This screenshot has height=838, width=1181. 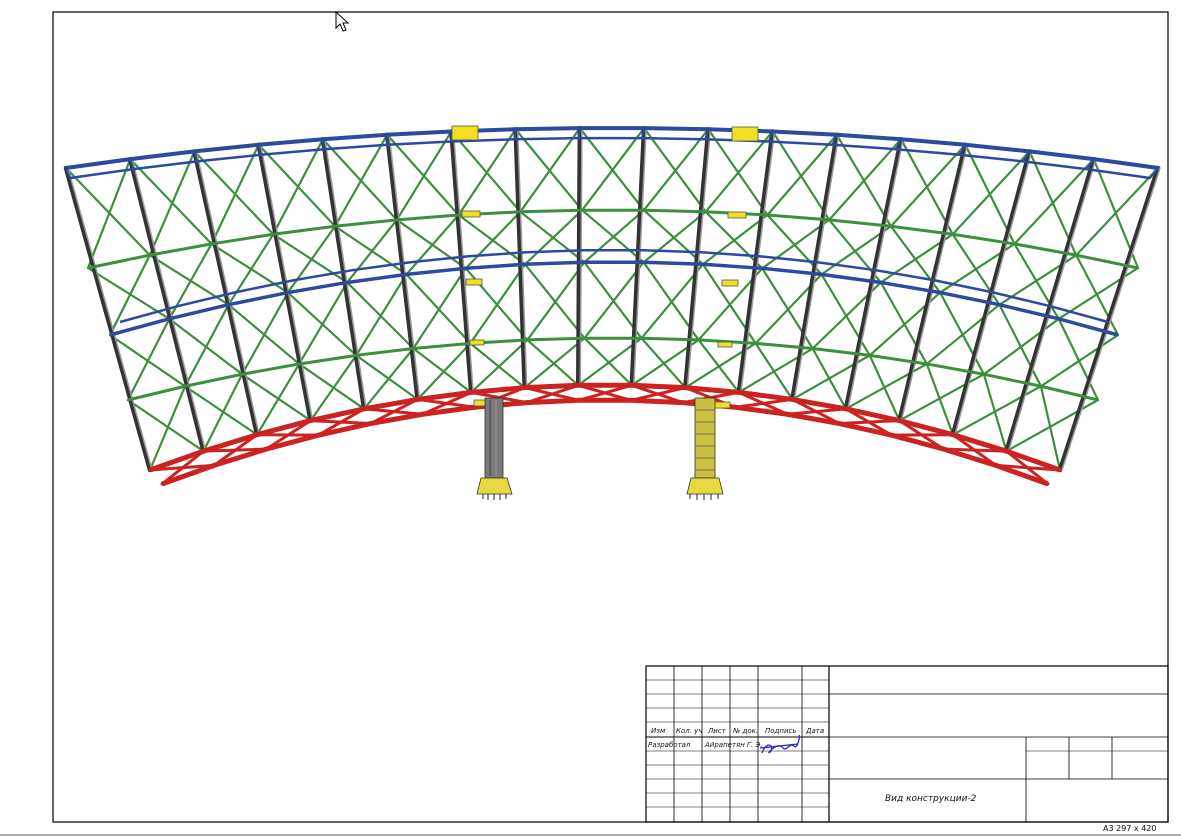 I want to click on header-izm: Изм, so click(x=658, y=731).